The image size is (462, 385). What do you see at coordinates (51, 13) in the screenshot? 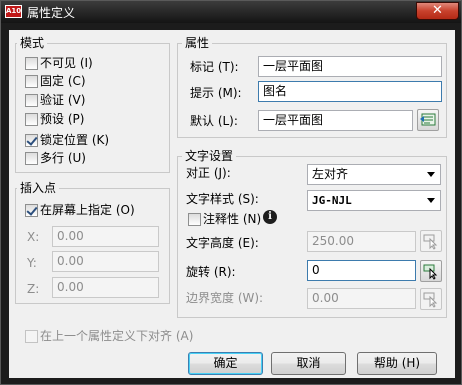
I see `dialog-title: 属性定义` at bounding box center [51, 13].